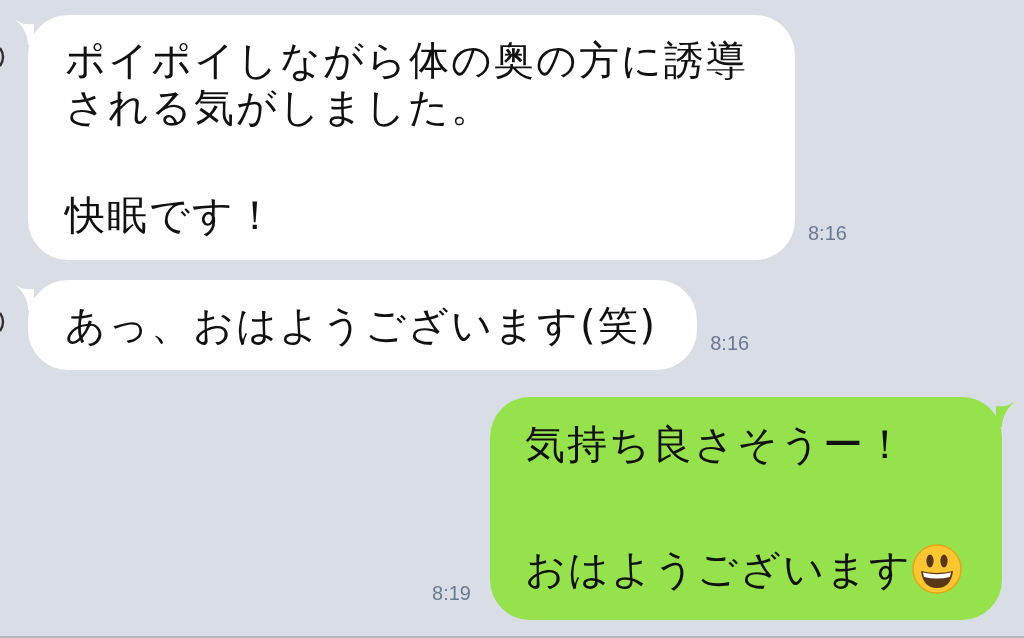  What do you see at coordinates (171, 215) in the screenshot?
I see `message-text: 快眠です！` at bounding box center [171, 215].